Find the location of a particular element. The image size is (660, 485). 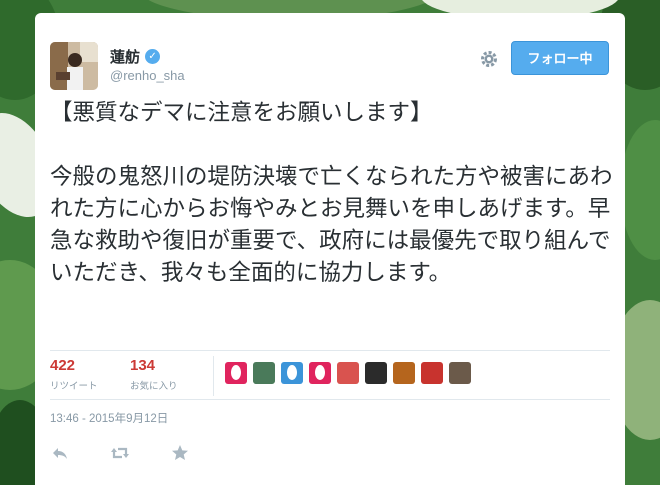

favorites-label: お気に入り is located at coordinates (154, 386).